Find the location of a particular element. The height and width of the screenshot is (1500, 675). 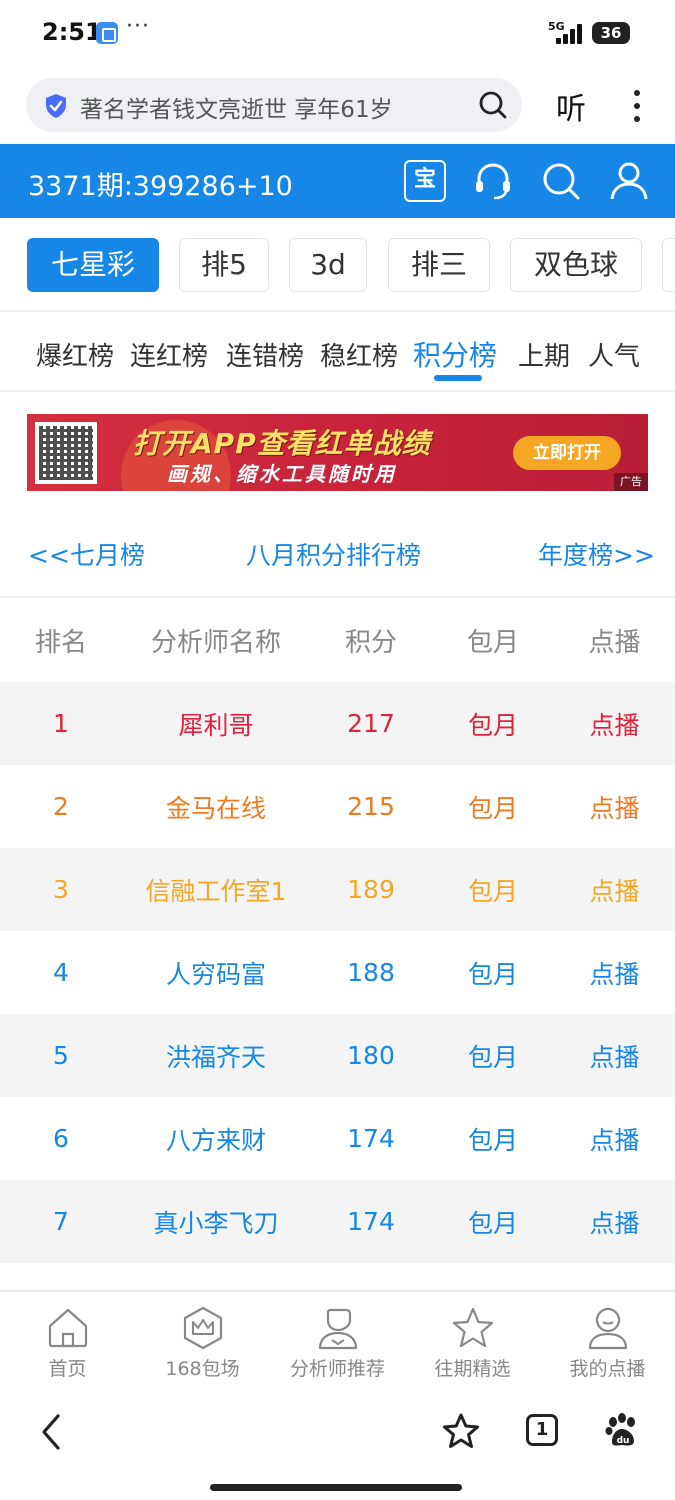

tab-liancuo: 连错榜 is located at coordinates (265, 354).